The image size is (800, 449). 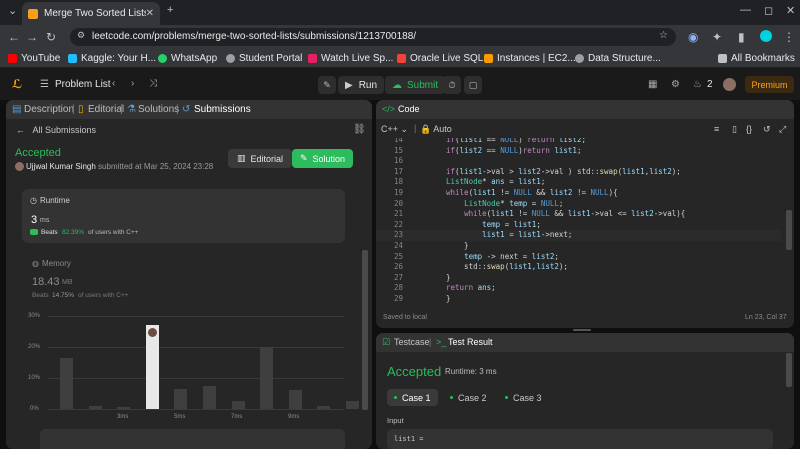 I want to click on extension-icon: ◉, so click(x=693, y=37).